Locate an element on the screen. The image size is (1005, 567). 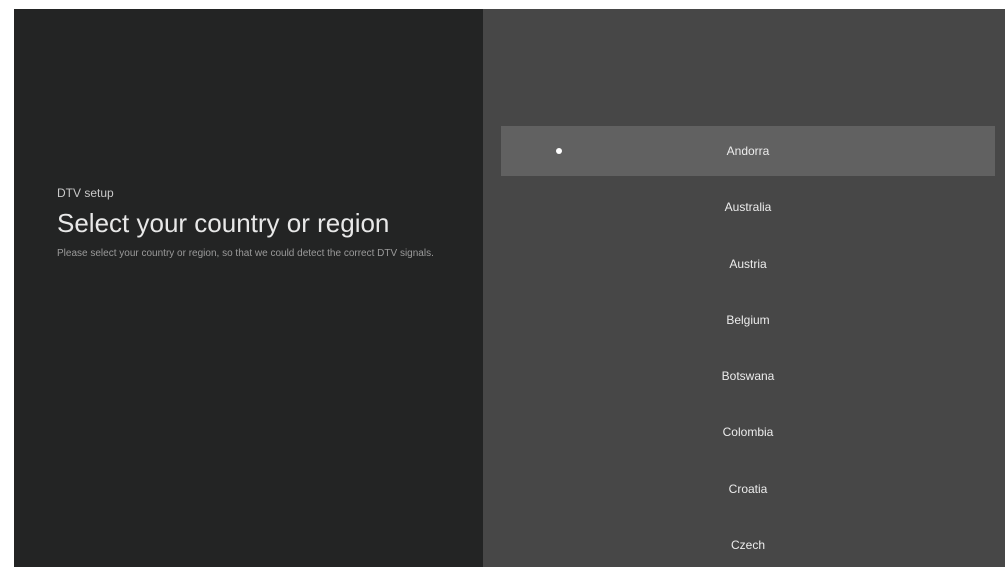
country-item-andorra: Andorra is located at coordinates (748, 151).